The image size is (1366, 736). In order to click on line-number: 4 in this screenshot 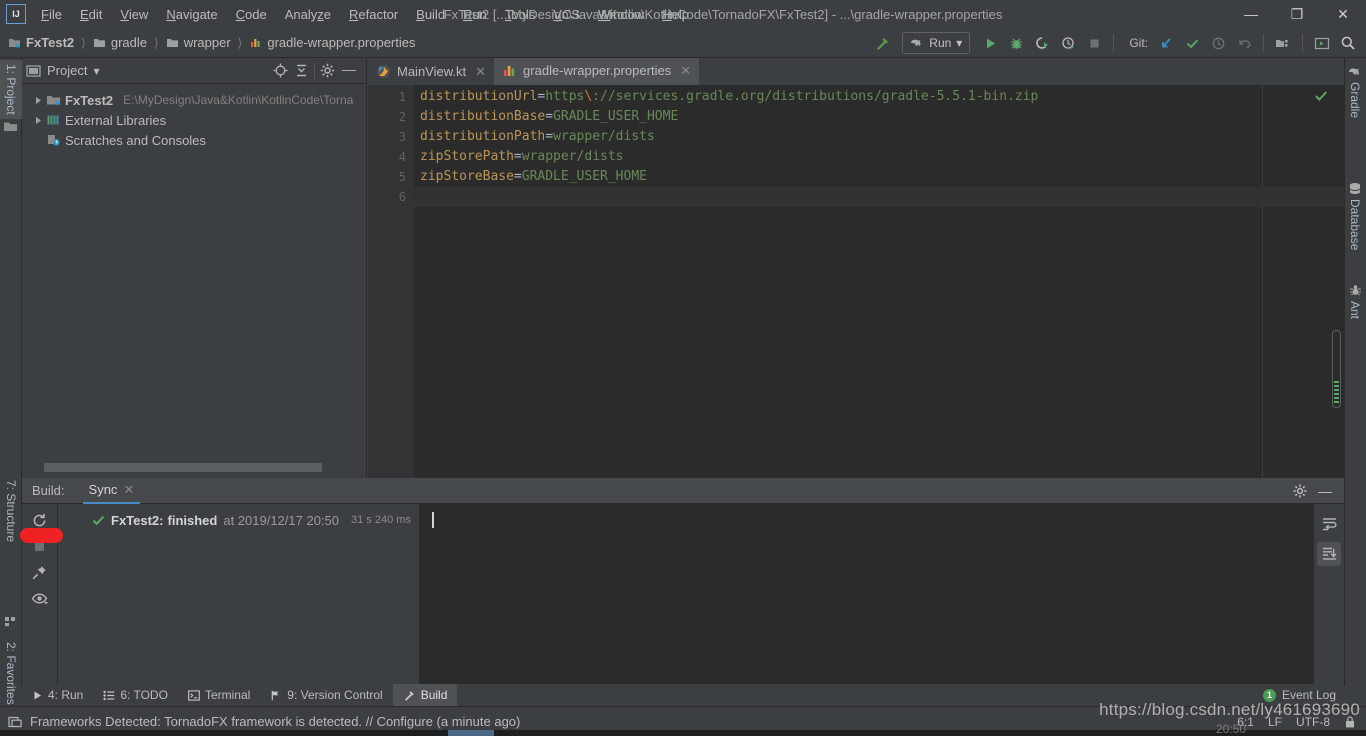, I will do `click(402, 157)`.